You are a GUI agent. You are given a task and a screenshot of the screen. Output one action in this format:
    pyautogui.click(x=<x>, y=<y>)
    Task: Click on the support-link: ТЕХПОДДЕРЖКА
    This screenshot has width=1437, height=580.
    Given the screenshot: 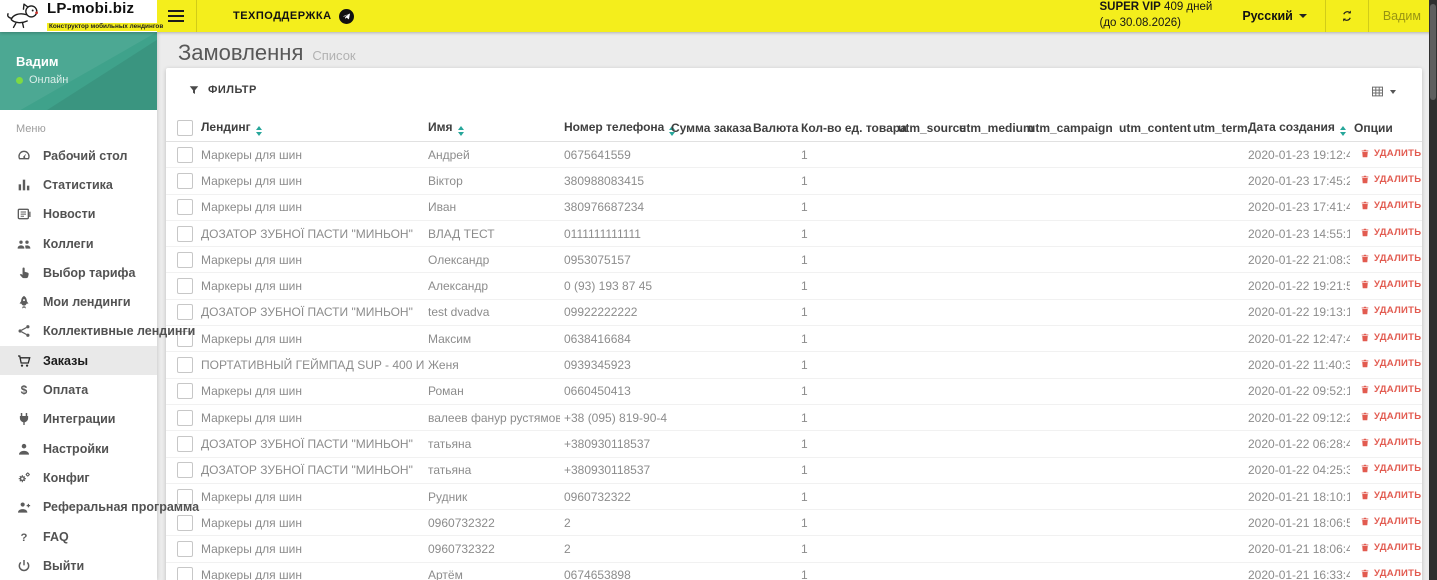 What is the action you would take?
    pyautogui.click(x=293, y=16)
    